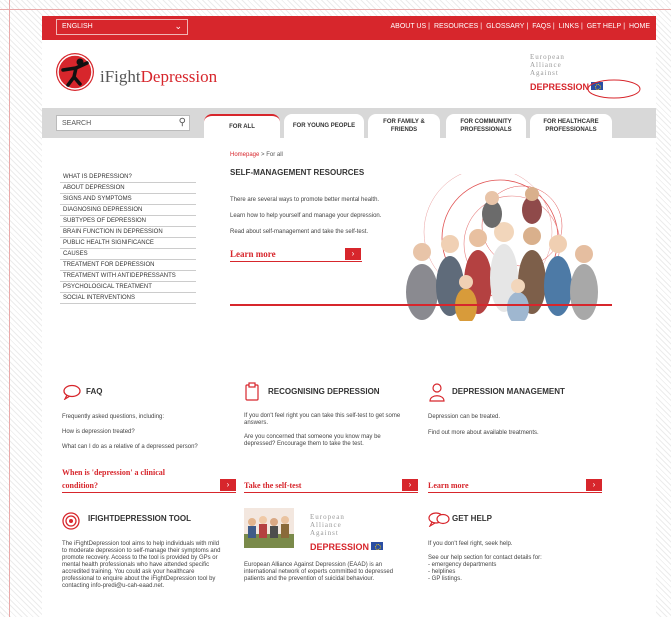  I want to click on tab-for-community-professionals: FOR COMMUNITY PROFESSIONALS, so click(486, 126).